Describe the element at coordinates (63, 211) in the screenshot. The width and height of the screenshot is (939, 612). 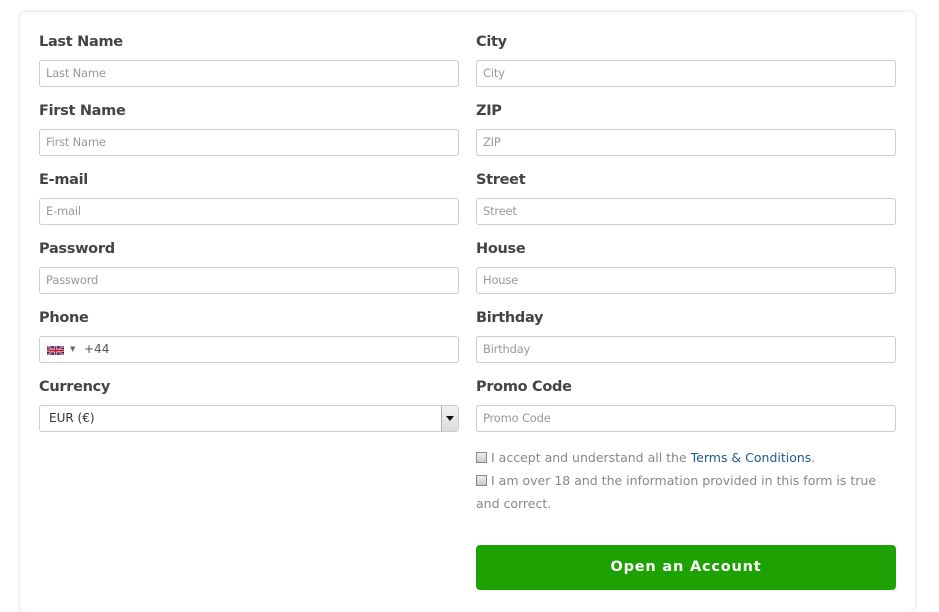
I see `email-placeholder: E-mail` at that location.